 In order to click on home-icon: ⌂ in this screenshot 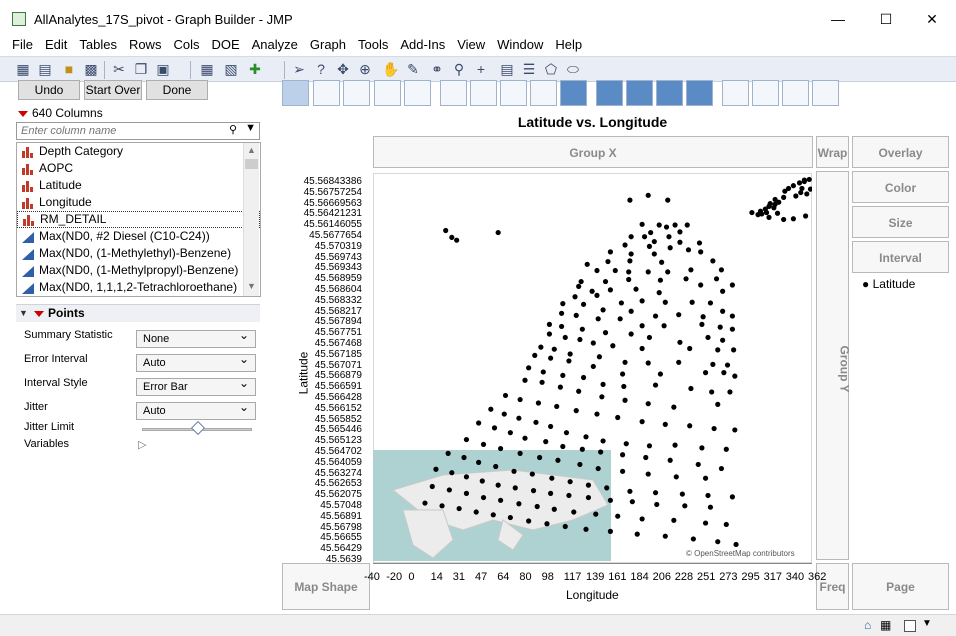, I will do `click(867, 625)`.